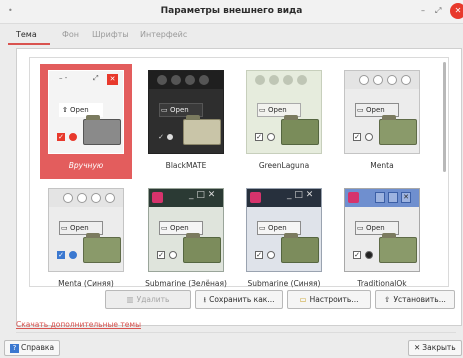 The height and width of the screenshot is (358, 463). What do you see at coordinates (303, 299) in the screenshot?
I see `customize-icon: ▭` at bounding box center [303, 299].